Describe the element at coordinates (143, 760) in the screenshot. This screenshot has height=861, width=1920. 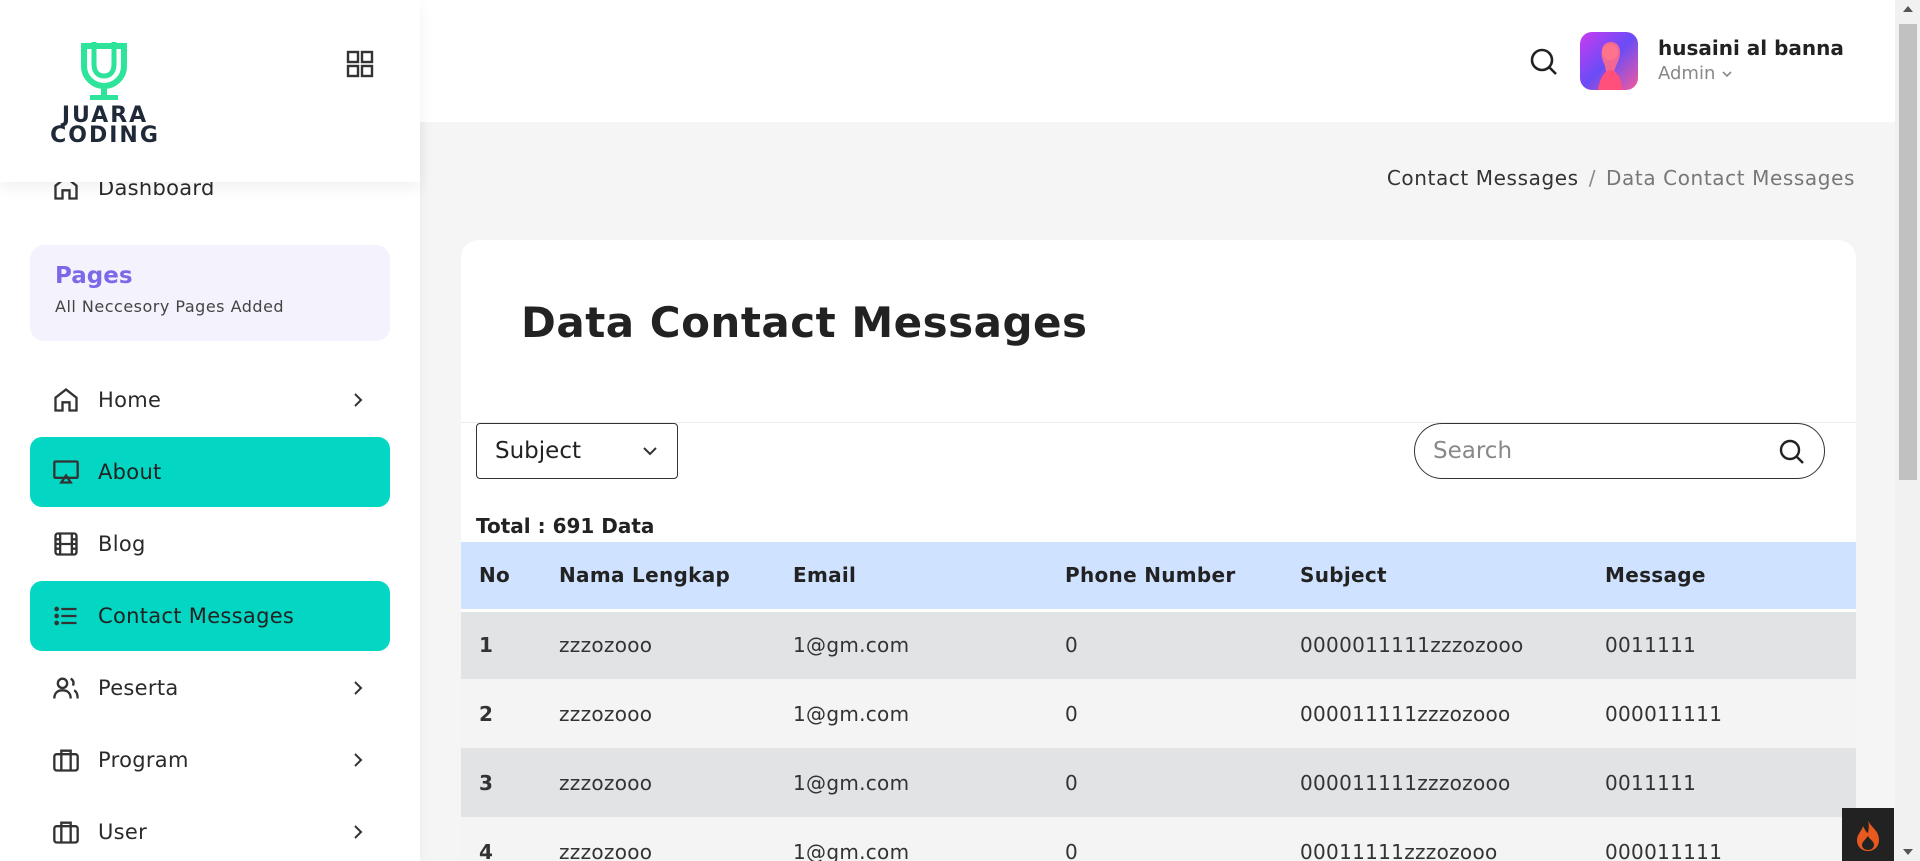
I see `sidebar-item-label: Program` at that location.